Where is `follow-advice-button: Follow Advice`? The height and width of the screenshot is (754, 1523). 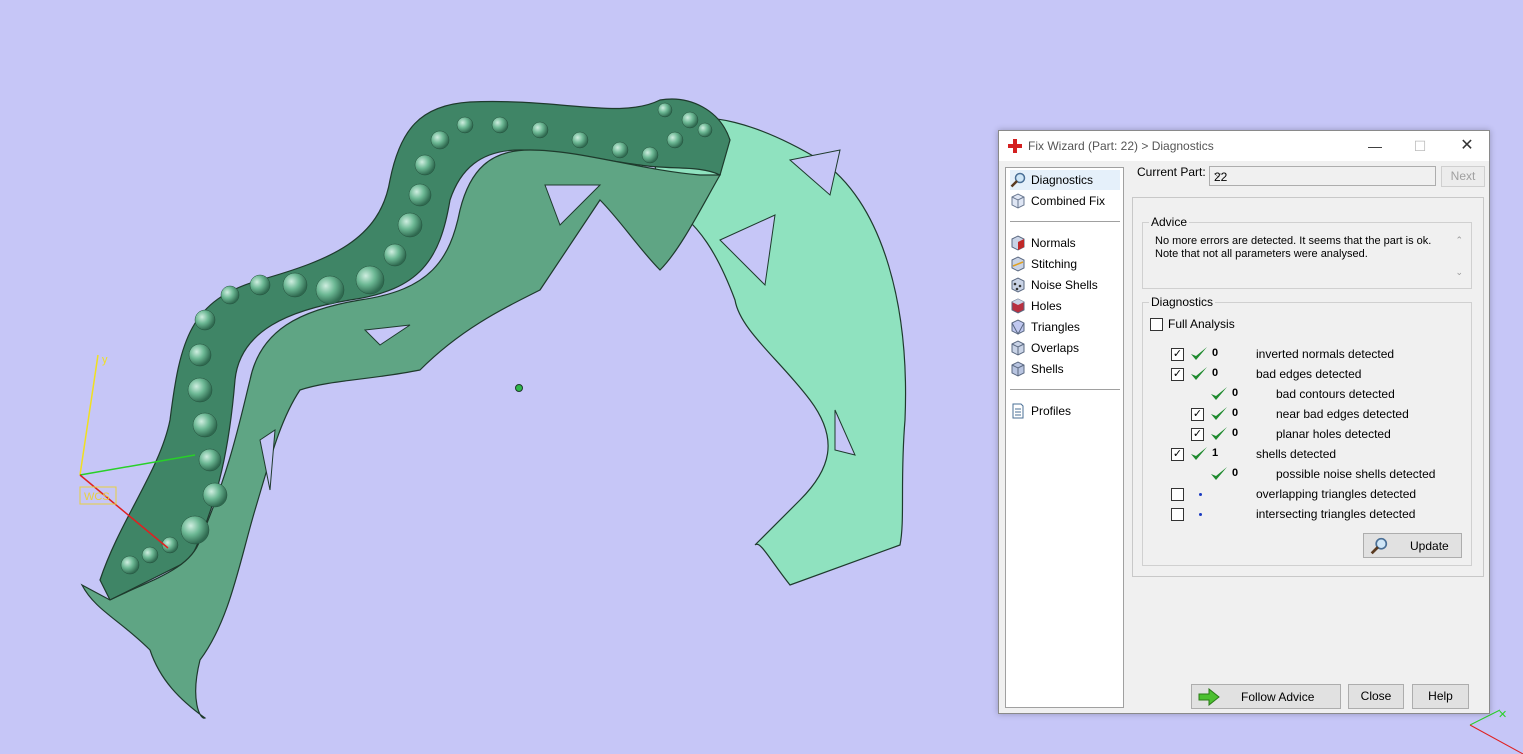 follow-advice-button: Follow Advice is located at coordinates (1266, 696).